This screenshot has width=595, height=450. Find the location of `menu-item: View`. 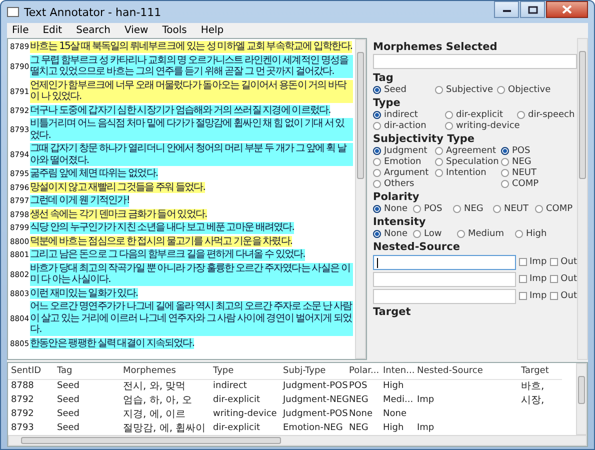

menu-item: View is located at coordinates (136, 30).